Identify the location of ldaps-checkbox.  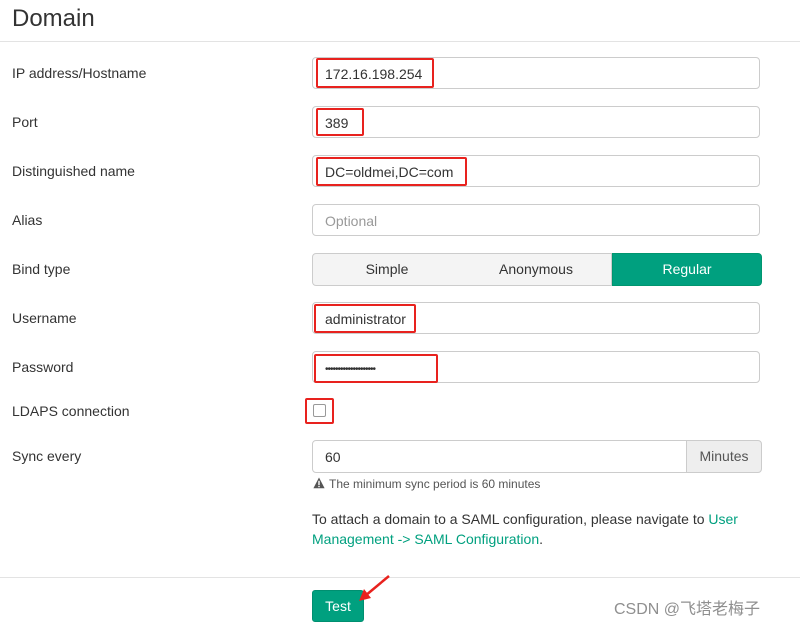
(319, 410).